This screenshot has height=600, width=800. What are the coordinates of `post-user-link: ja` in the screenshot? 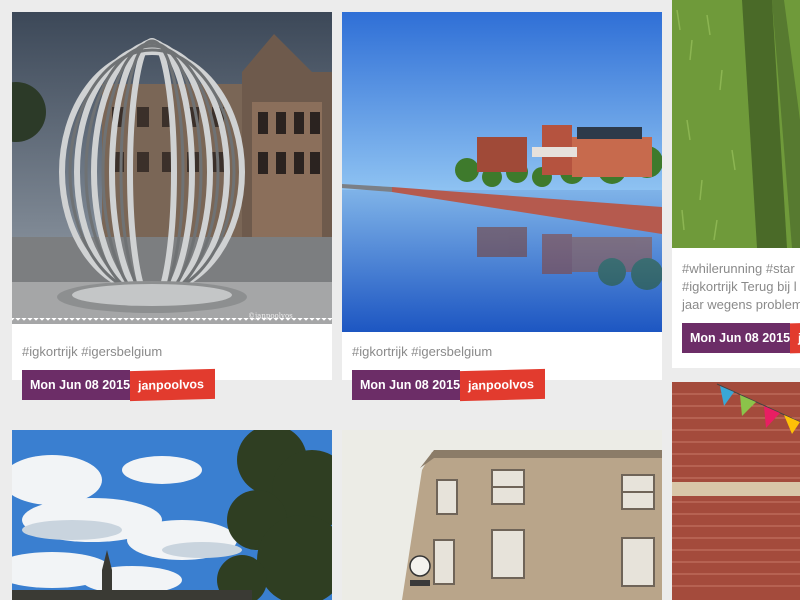 It's located at (795, 338).